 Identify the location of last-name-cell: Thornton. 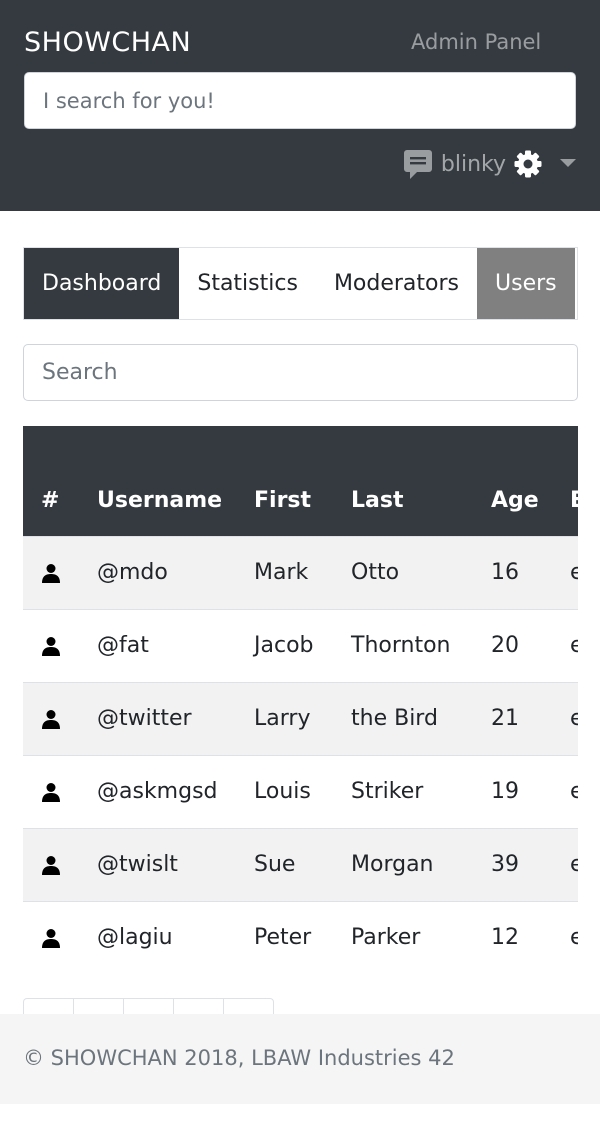
(401, 645).